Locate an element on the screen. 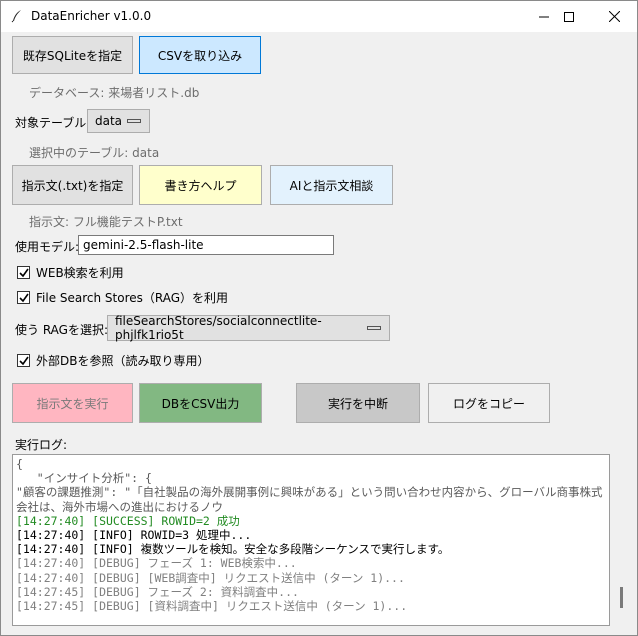 This screenshot has width=638, height=636. instruction-label: 指示文: フル機能テストP.txt is located at coordinates (106, 222).